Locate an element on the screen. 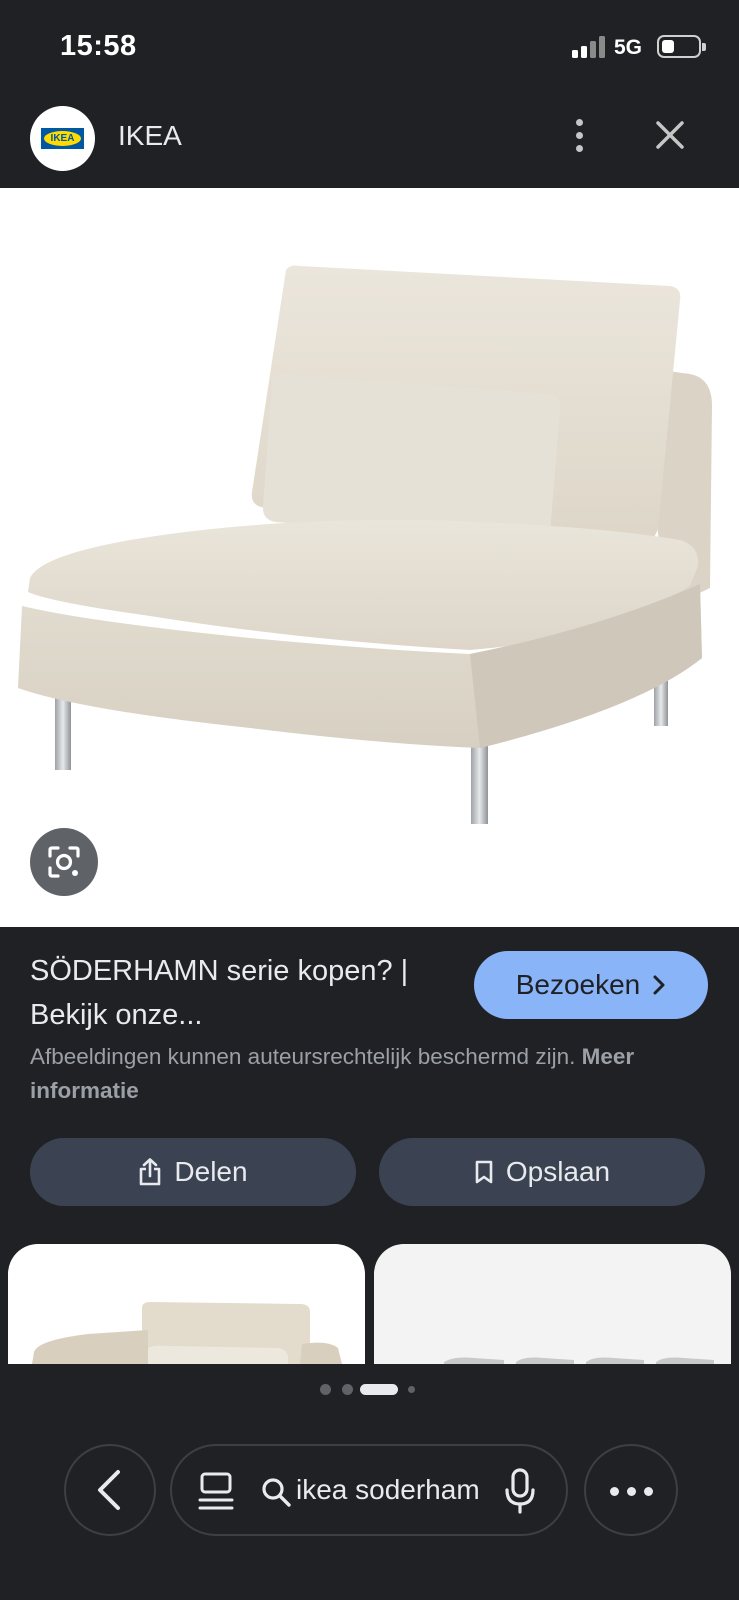  share-icon is located at coordinates (150, 1172).